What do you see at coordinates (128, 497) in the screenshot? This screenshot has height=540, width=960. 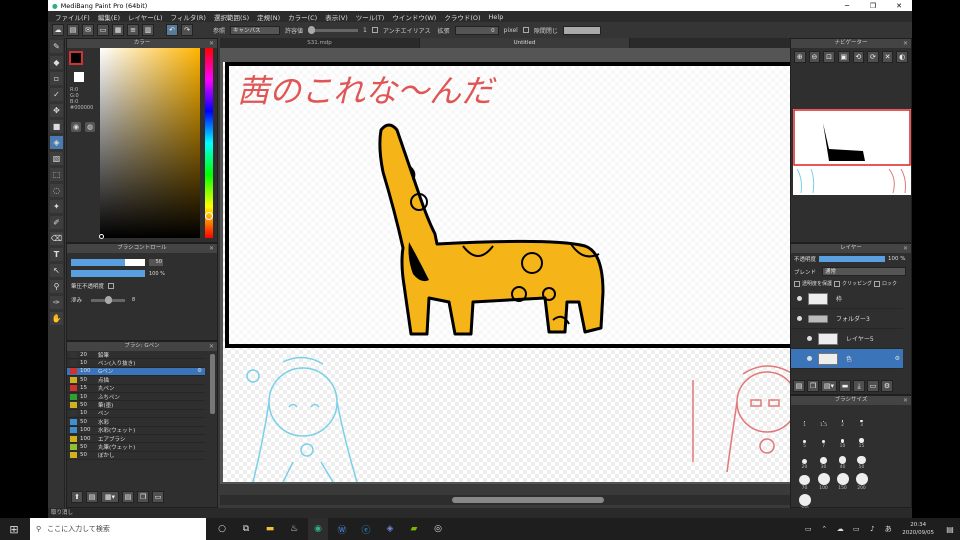 I see `brush-edit-icon: ▤` at bounding box center [128, 497].